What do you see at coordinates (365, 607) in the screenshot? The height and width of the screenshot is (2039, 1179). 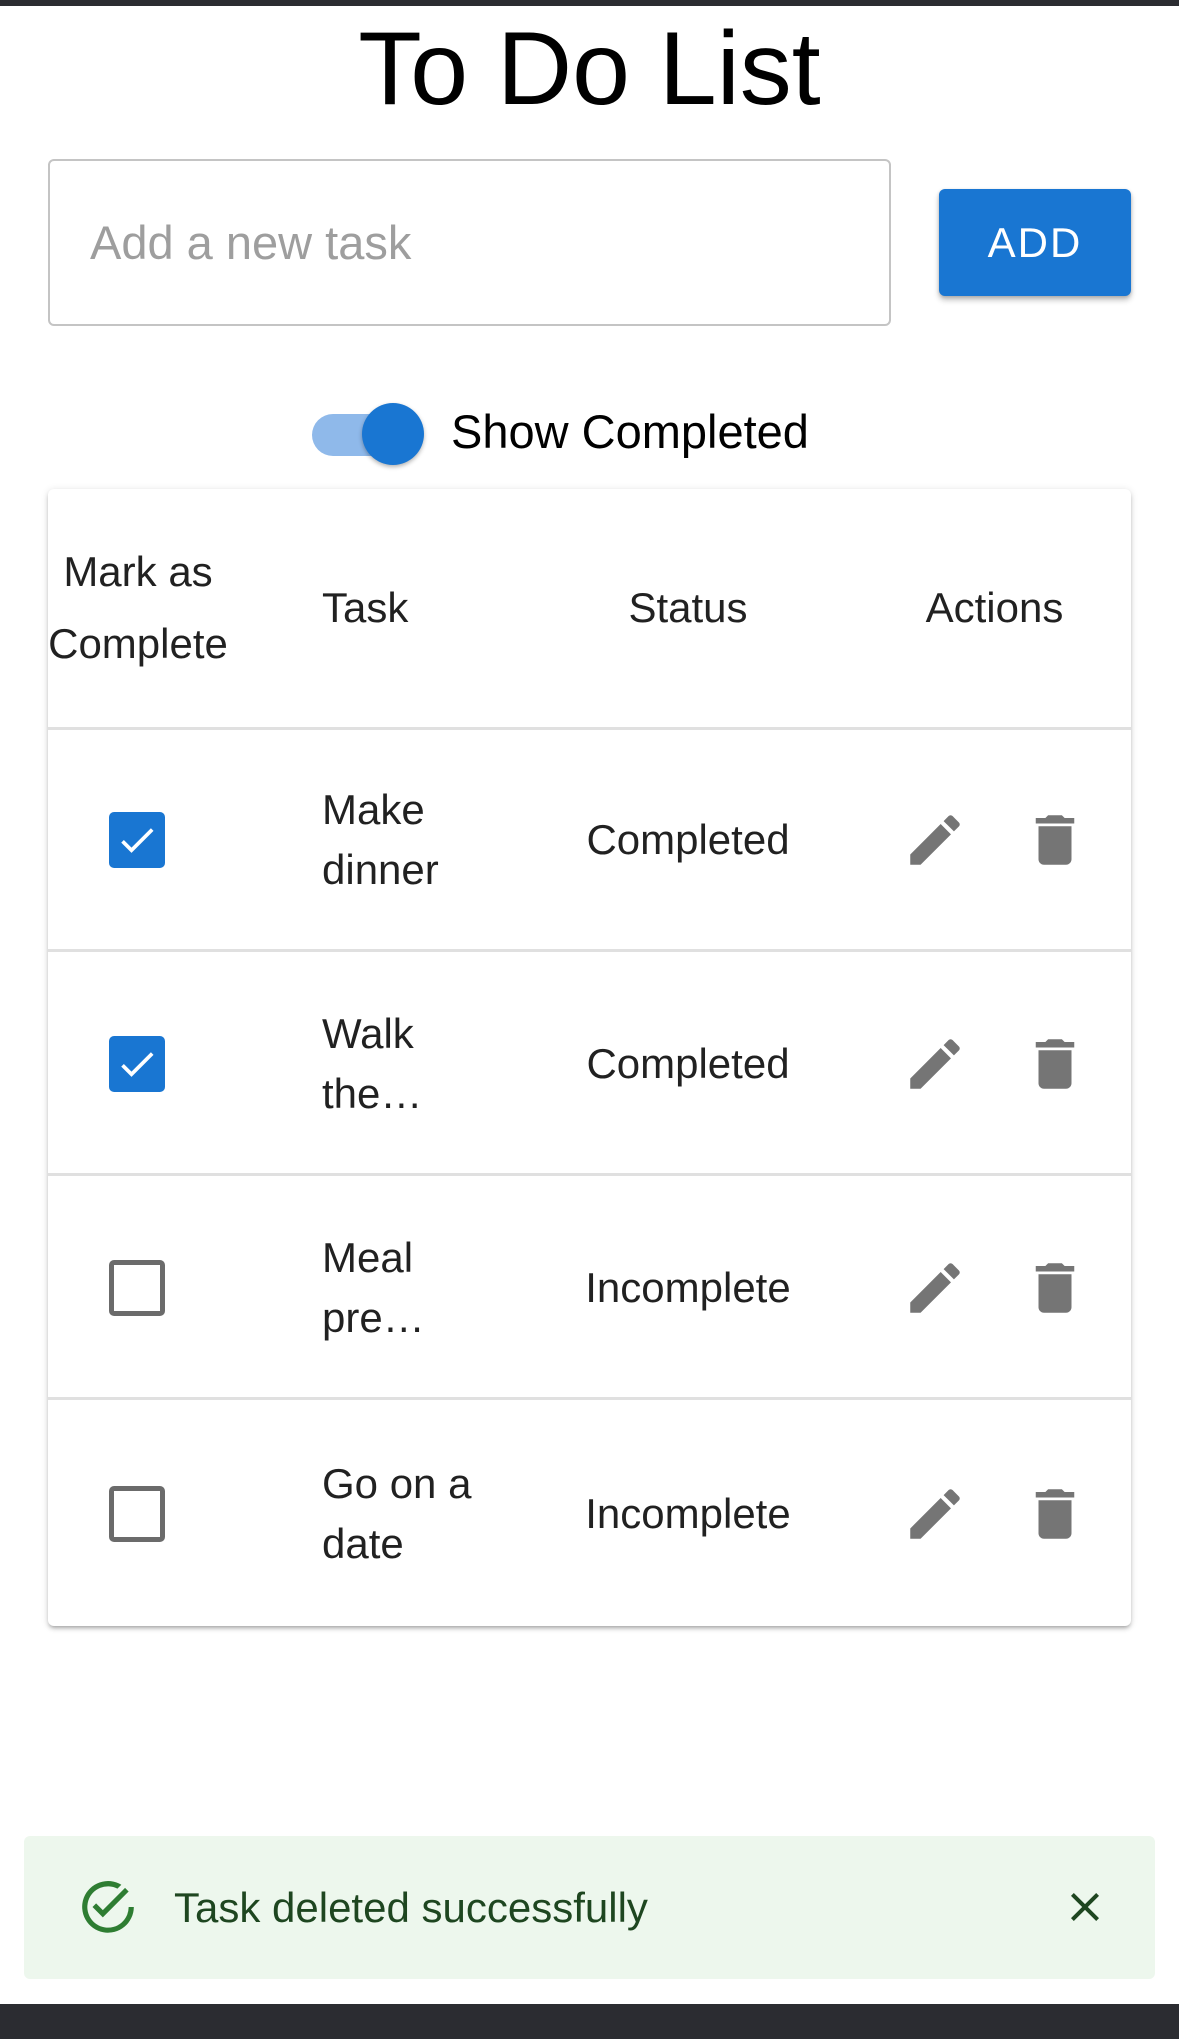 I see `header-task: Task` at bounding box center [365, 607].